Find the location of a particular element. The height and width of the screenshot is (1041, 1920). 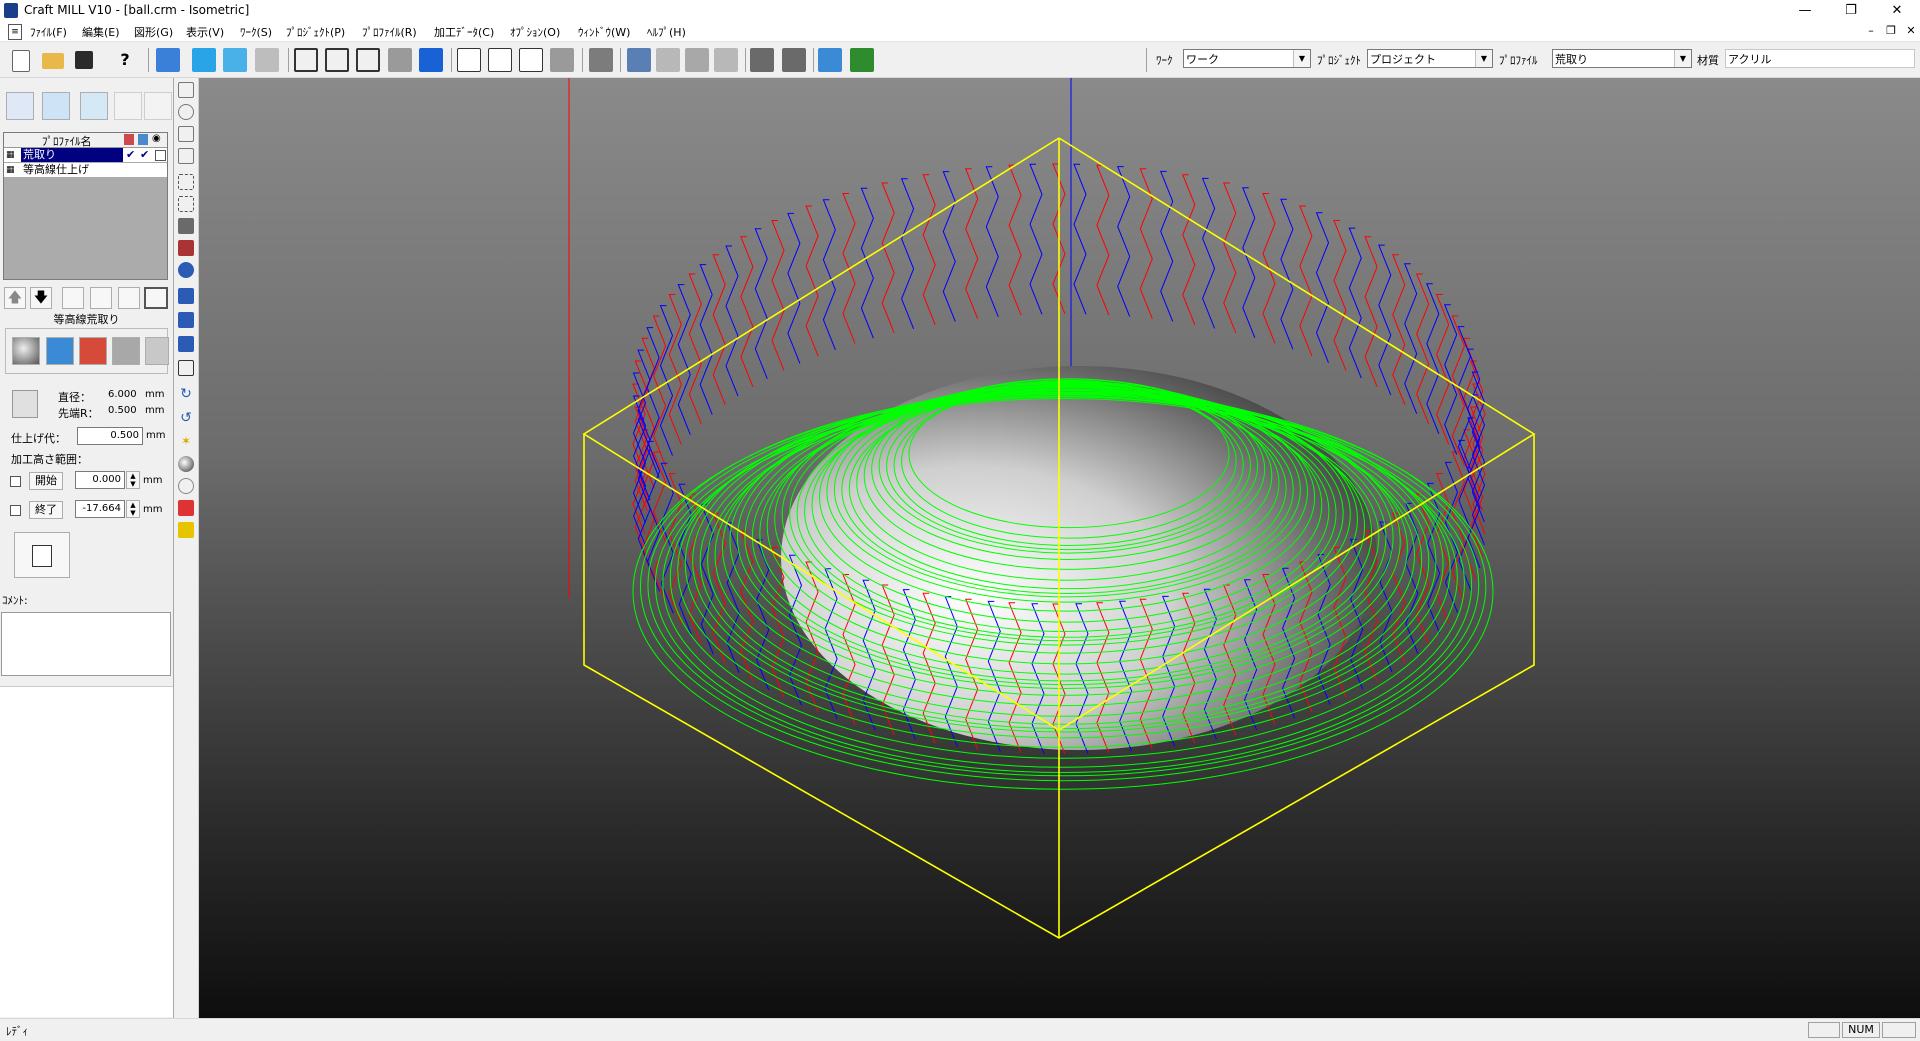

profile-doc-button is located at coordinates (128, 106).